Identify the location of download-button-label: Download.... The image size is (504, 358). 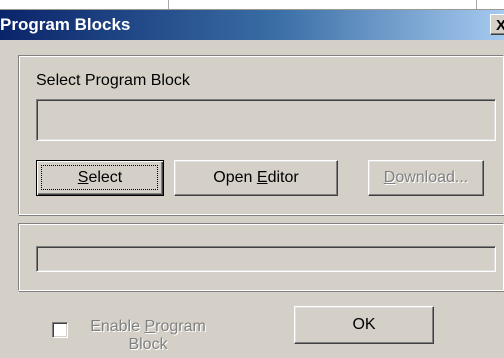
(426, 177).